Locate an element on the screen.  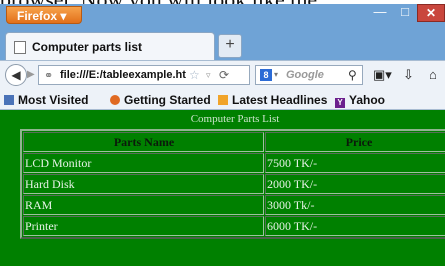
table-header-row: Parts Name Price is located at coordinates (234, 142).